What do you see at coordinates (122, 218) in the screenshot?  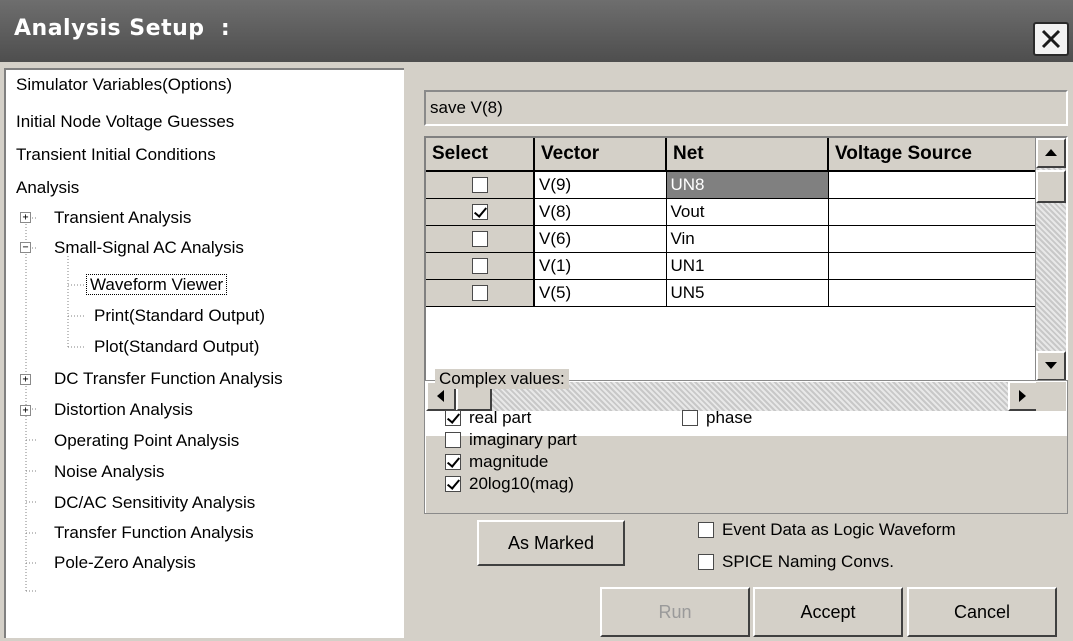 I see `tree-item-transient-analysis: Transient Analysis` at bounding box center [122, 218].